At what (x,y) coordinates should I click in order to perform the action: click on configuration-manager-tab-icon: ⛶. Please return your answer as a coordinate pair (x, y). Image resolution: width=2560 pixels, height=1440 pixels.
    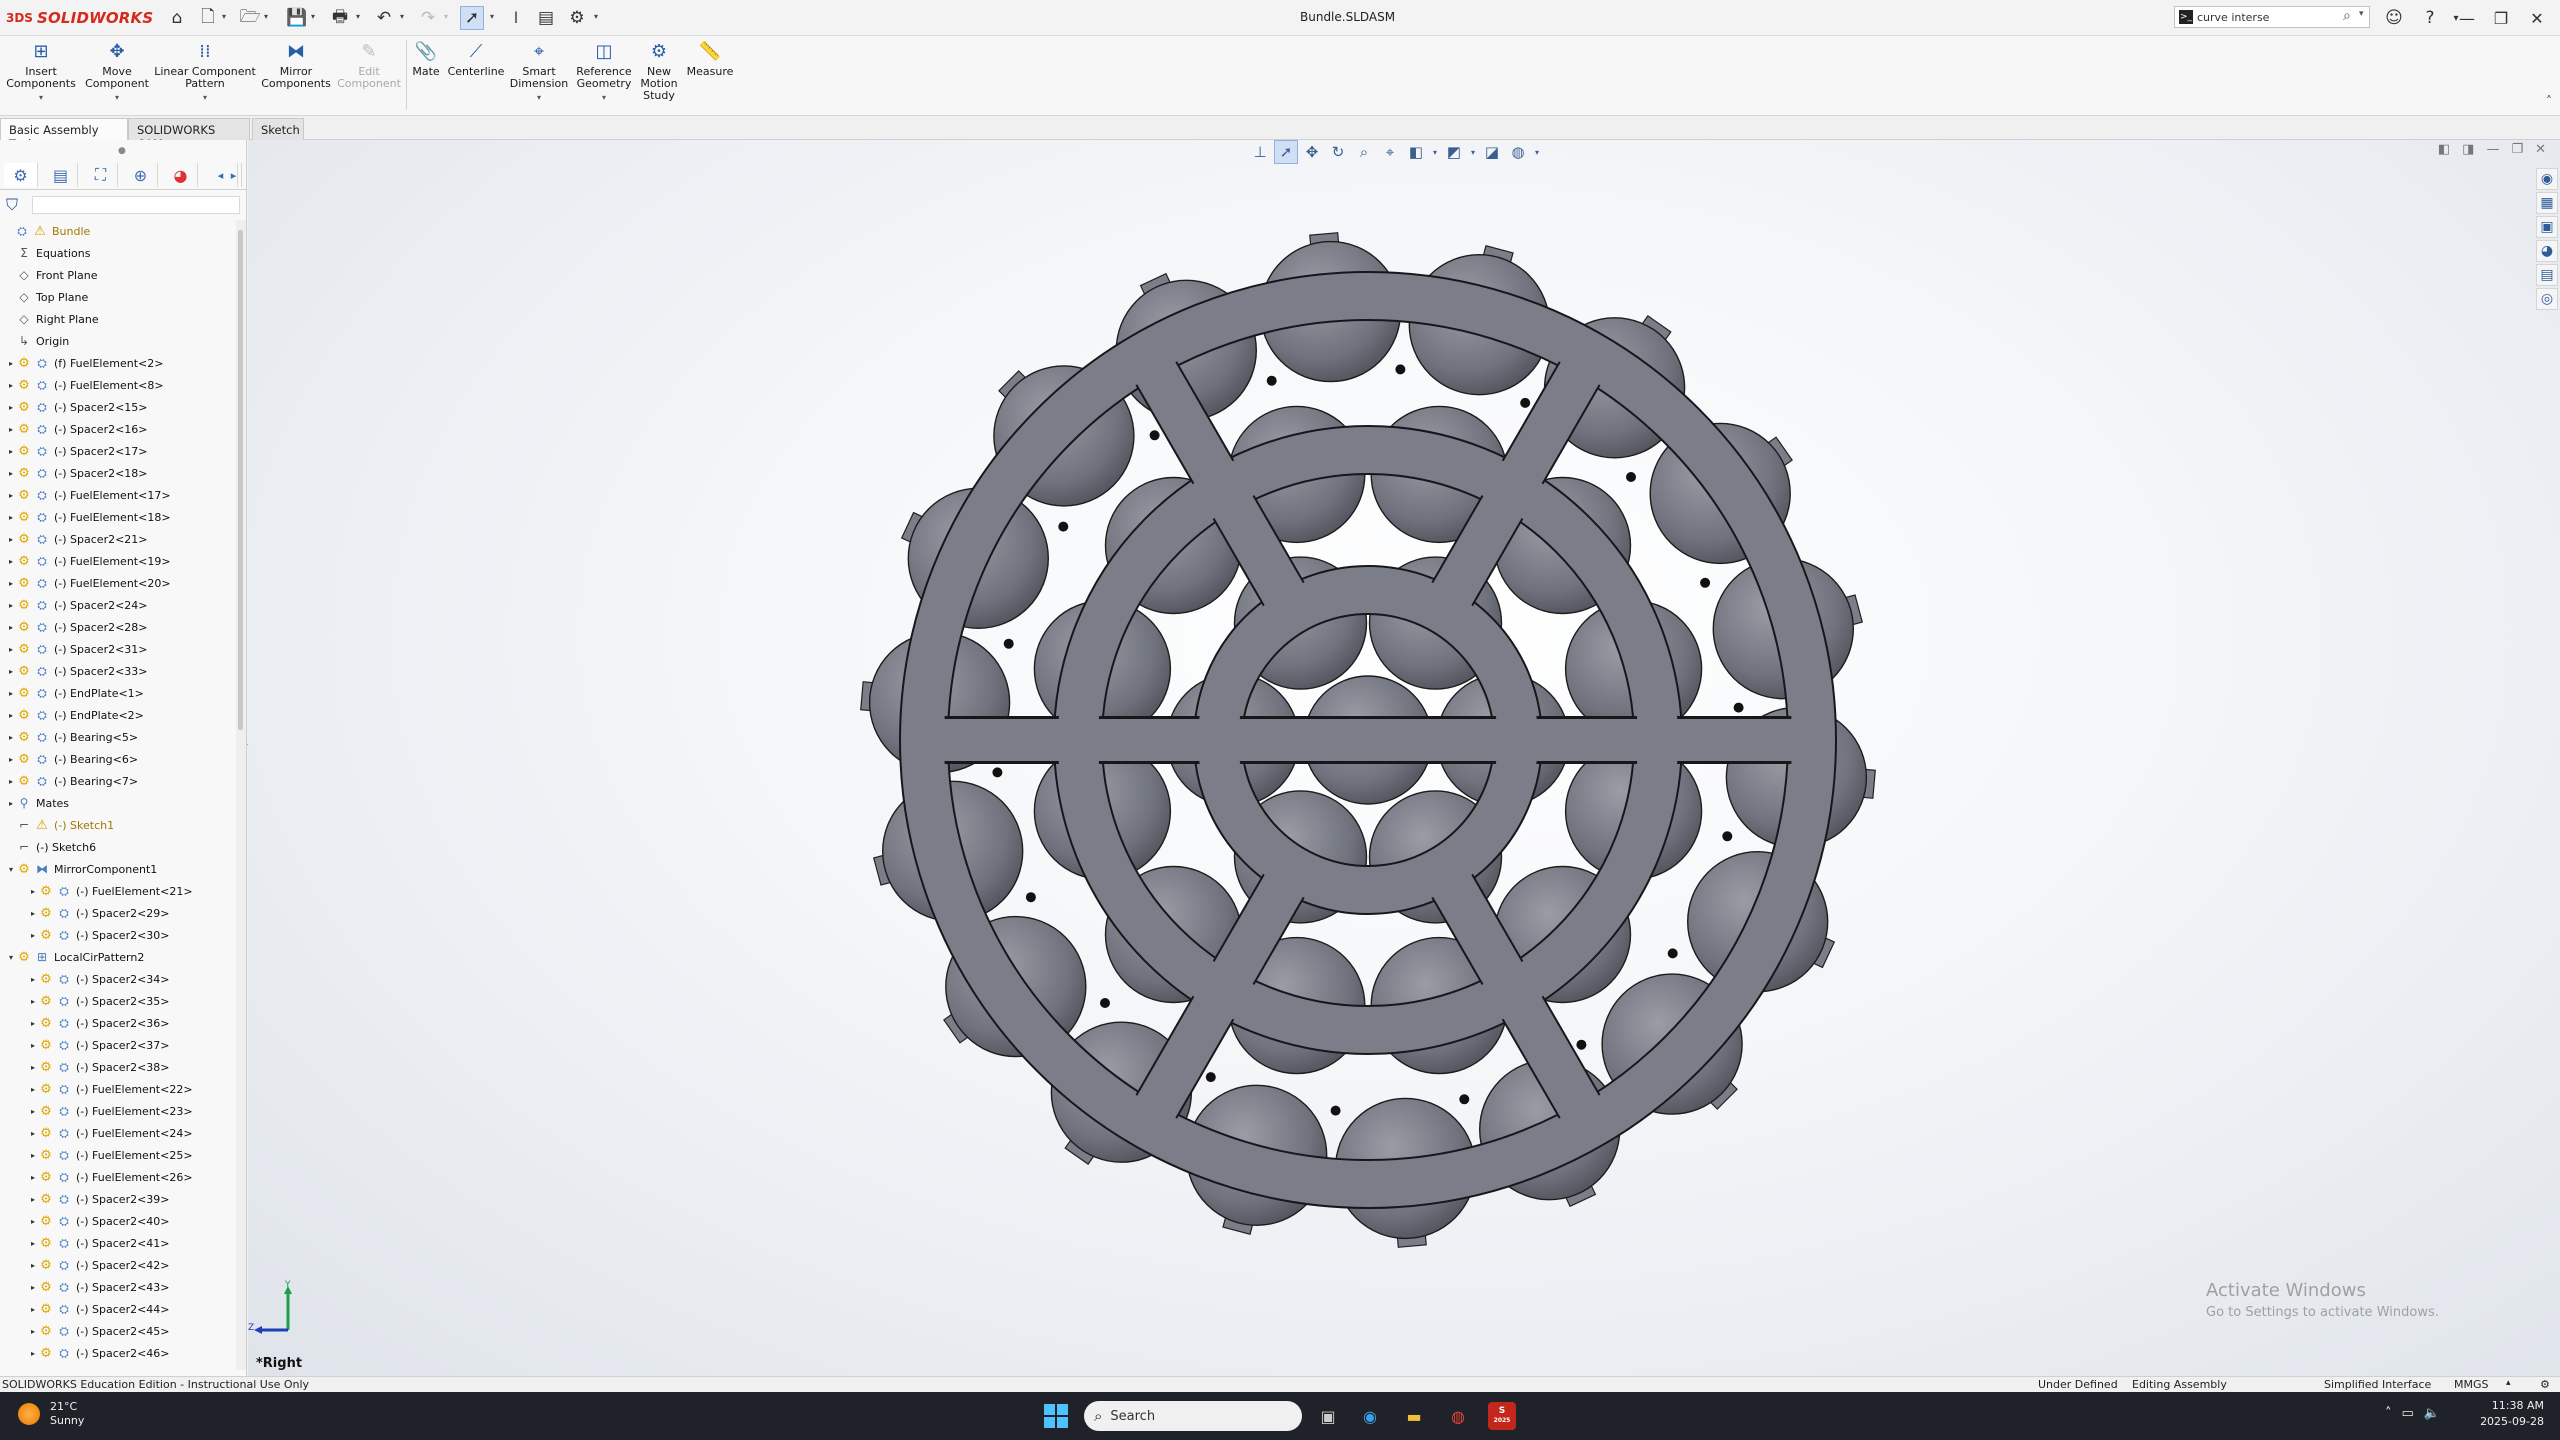
    Looking at the image, I should click on (101, 175).